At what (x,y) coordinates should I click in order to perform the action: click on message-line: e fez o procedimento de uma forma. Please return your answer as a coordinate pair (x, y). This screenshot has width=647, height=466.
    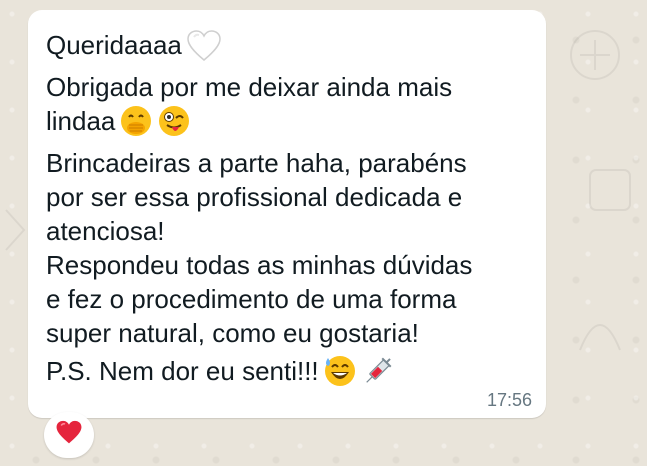
    Looking at the image, I should click on (251, 299).